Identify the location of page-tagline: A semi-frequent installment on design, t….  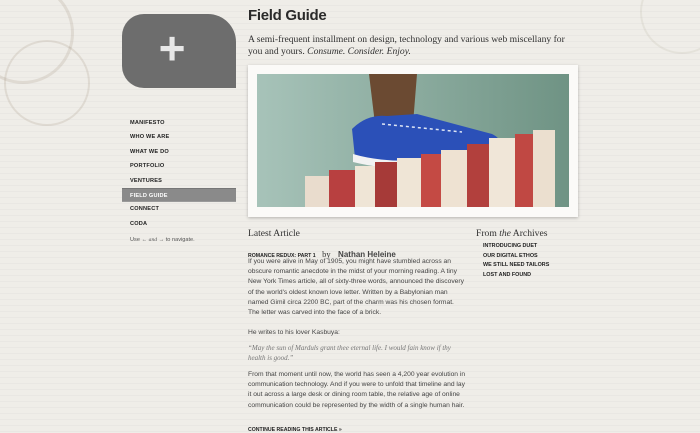
(406, 45).